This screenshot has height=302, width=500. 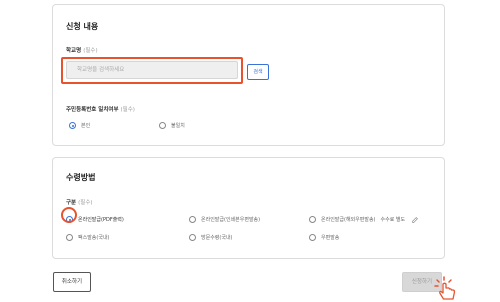 What do you see at coordinates (72, 282) in the screenshot?
I see `cancel-button: 취소하기` at bounding box center [72, 282].